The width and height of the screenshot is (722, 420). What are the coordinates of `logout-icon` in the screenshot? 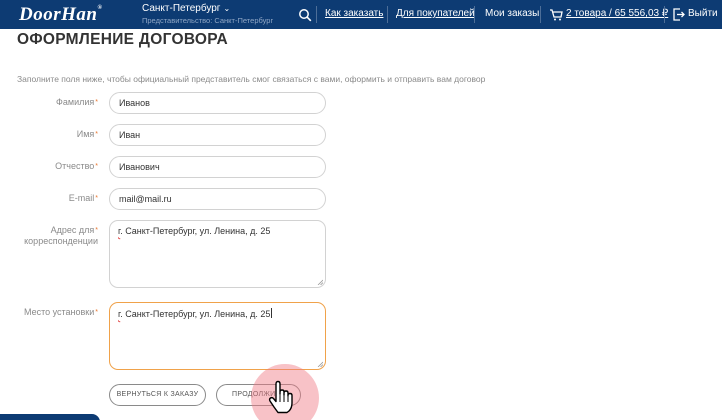 It's located at (679, 14).